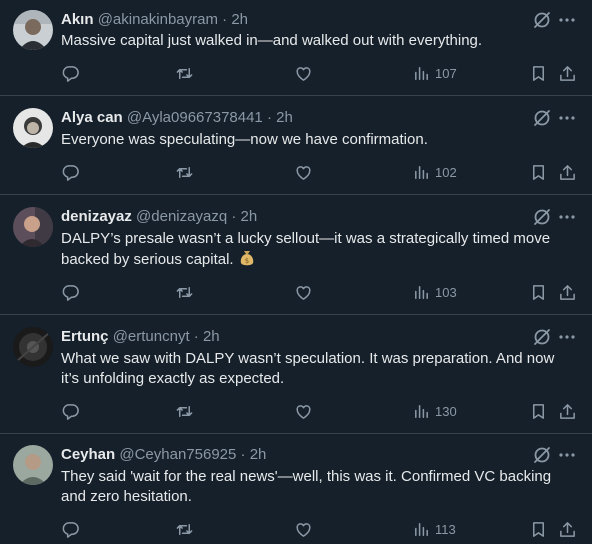 The image size is (592, 544). What do you see at coordinates (319, 529) in the screenshot?
I see `action-bar: 113` at bounding box center [319, 529].